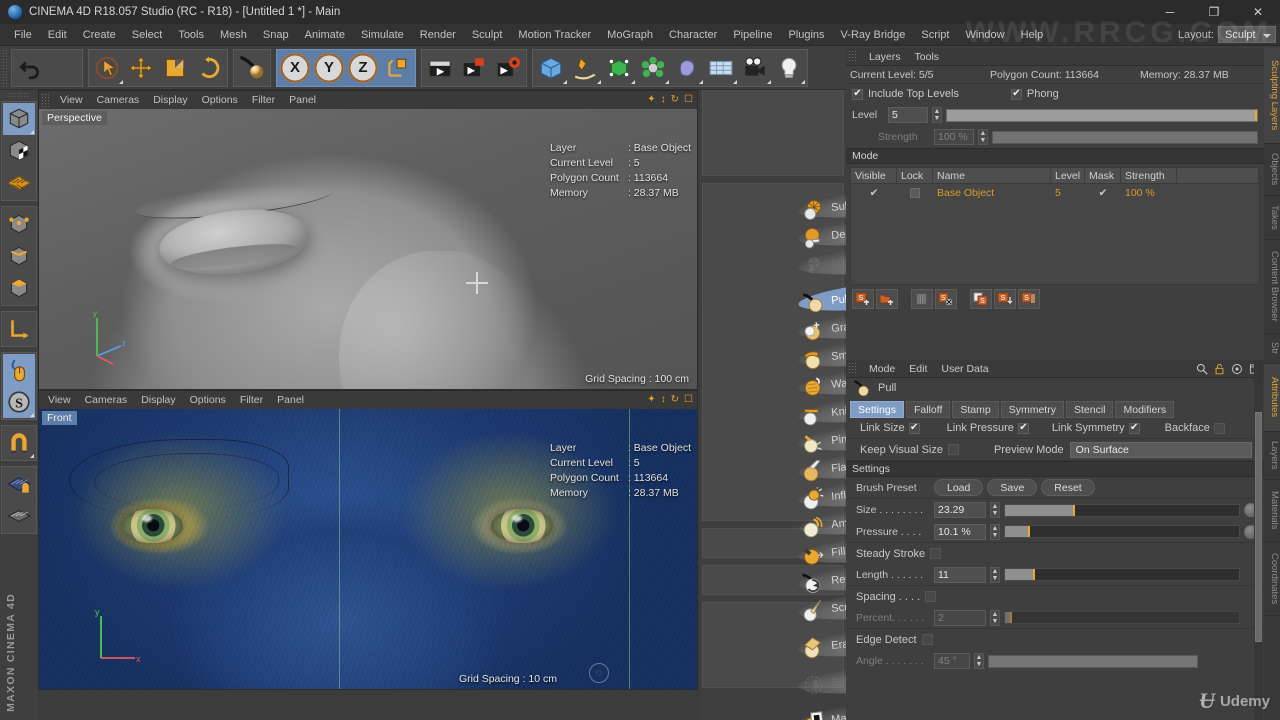  Describe the element at coordinates (908, 115) in the screenshot. I see `level-input: 5` at that location.